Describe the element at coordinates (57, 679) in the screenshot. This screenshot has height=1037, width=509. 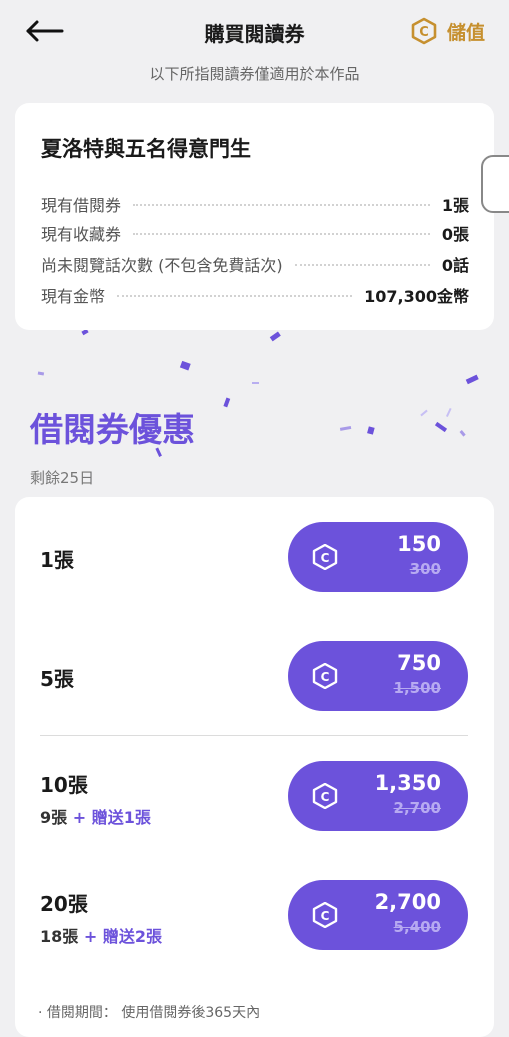
I see `offer-quantity: 5張` at that location.